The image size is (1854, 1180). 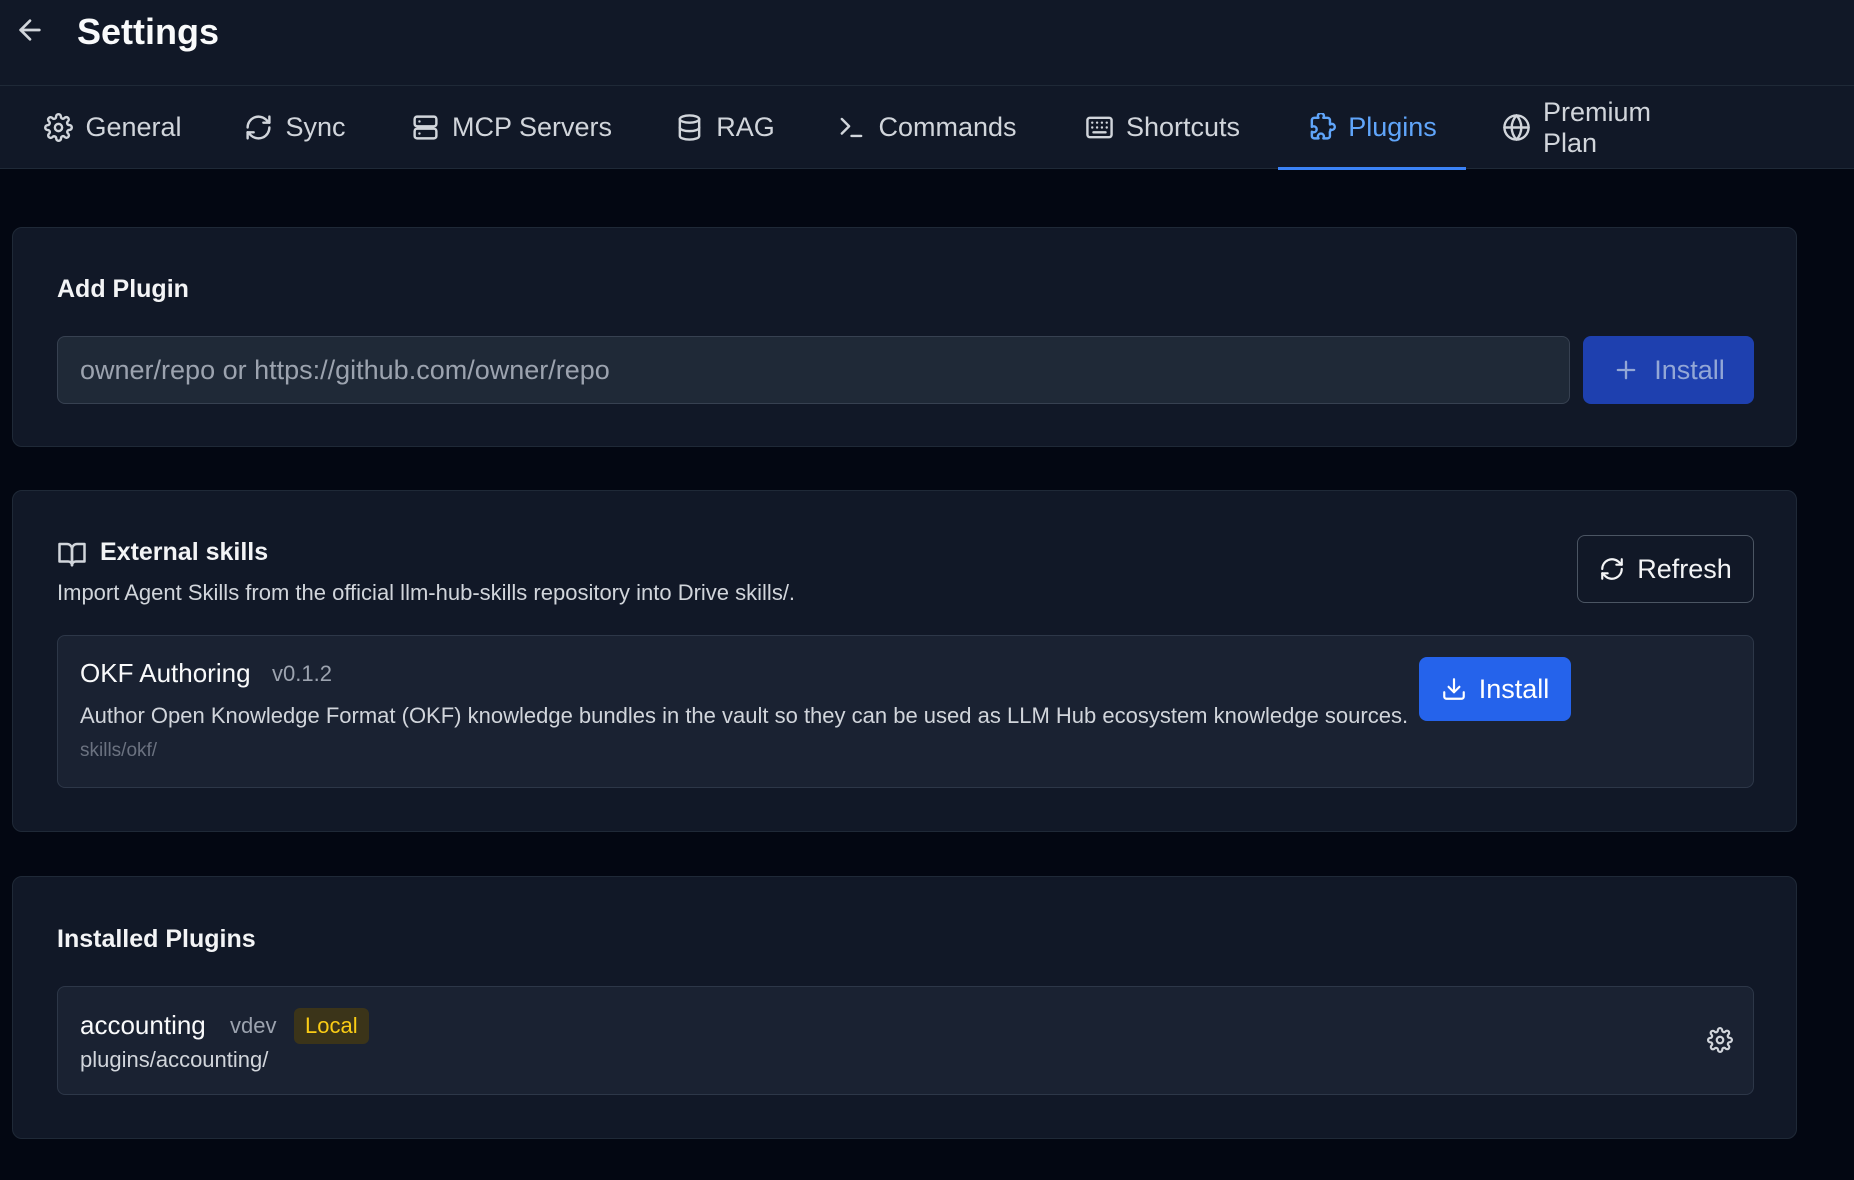 What do you see at coordinates (1597, 127) in the screenshot?
I see `tab-label: Premium Plan` at bounding box center [1597, 127].